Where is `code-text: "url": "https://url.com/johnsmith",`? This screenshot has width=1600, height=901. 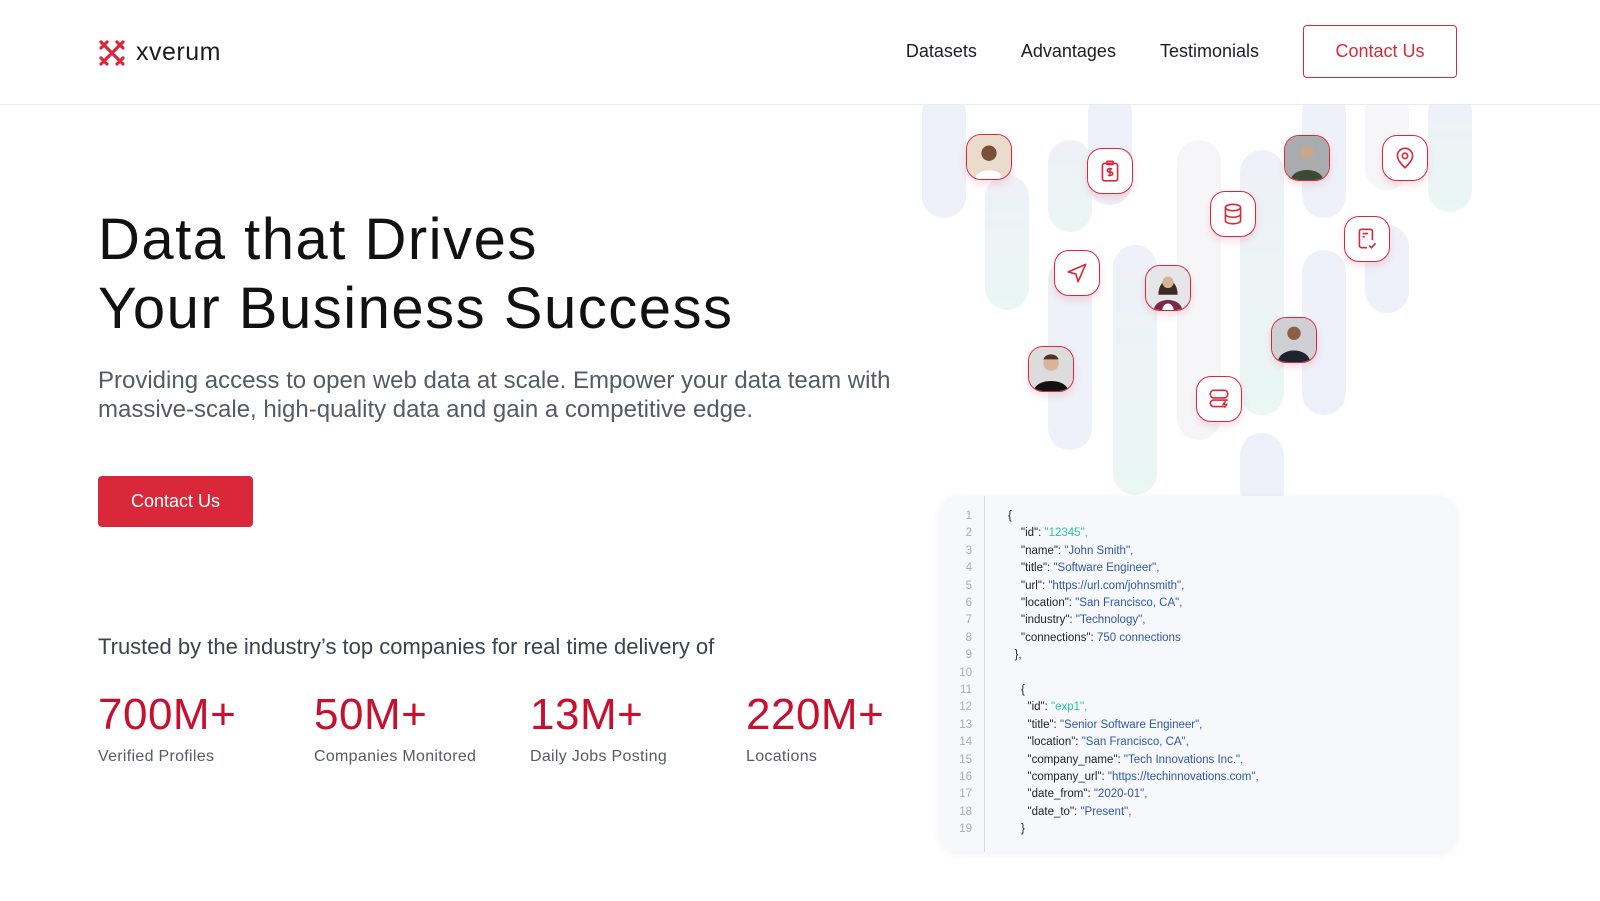
code-text: "url": "https://url.com/johnsmith", is located at coordinates (1103, 585).